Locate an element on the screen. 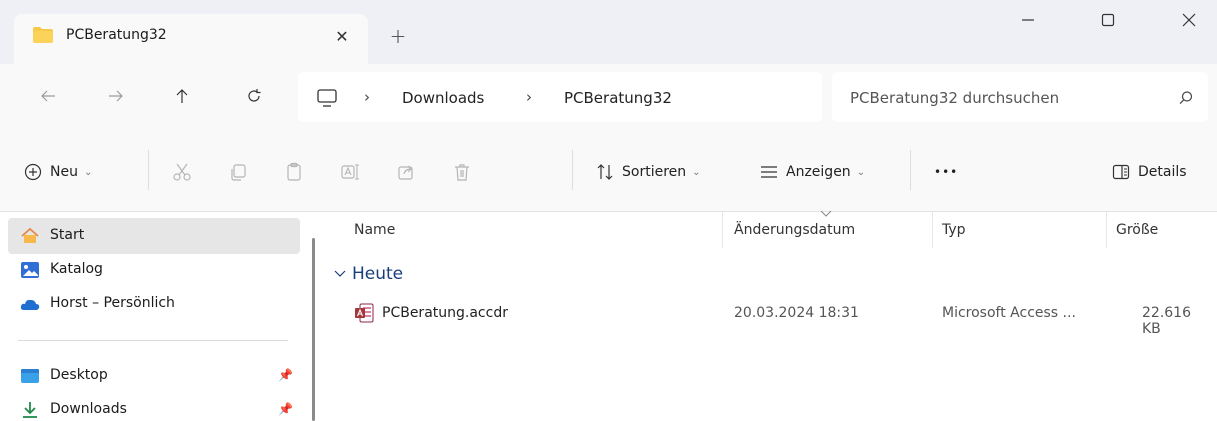 The width and height of the screenshot is (1217, 421). rename-icon is located at coordinates (350, 172).